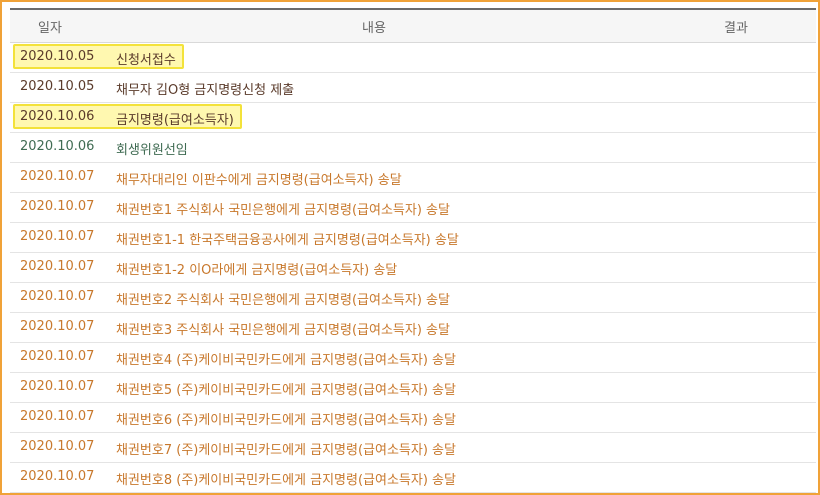 This screenshot has width=820, height=495. Describe the element at coordinates (413, 178) in the screenshot. I see `table-row: 2020.10.07 채무자대리인 이판수에게 금지명령(급여소득자) 송달` at that location.